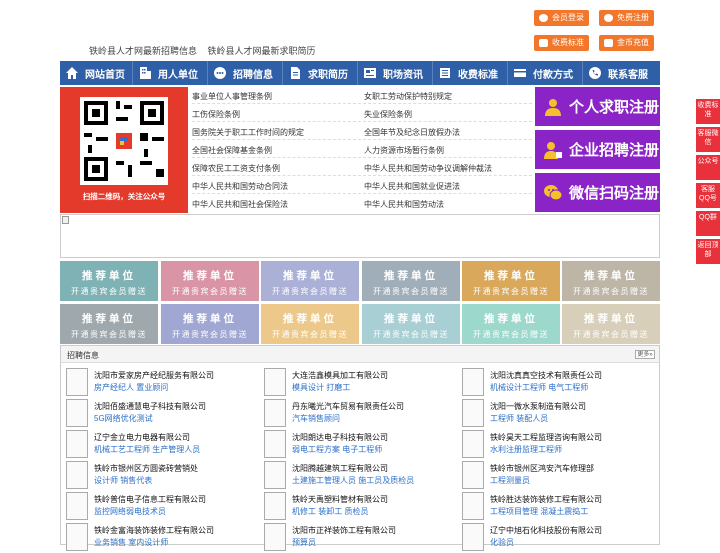 Image resolution: width=720 pixels, height=553 pixels. Describe the element at coordinates (161, 414) in the screenshot. I see `job-item: 沈阳佰盛通慧电子科技有限公司 5G网络优化测试` at that location.